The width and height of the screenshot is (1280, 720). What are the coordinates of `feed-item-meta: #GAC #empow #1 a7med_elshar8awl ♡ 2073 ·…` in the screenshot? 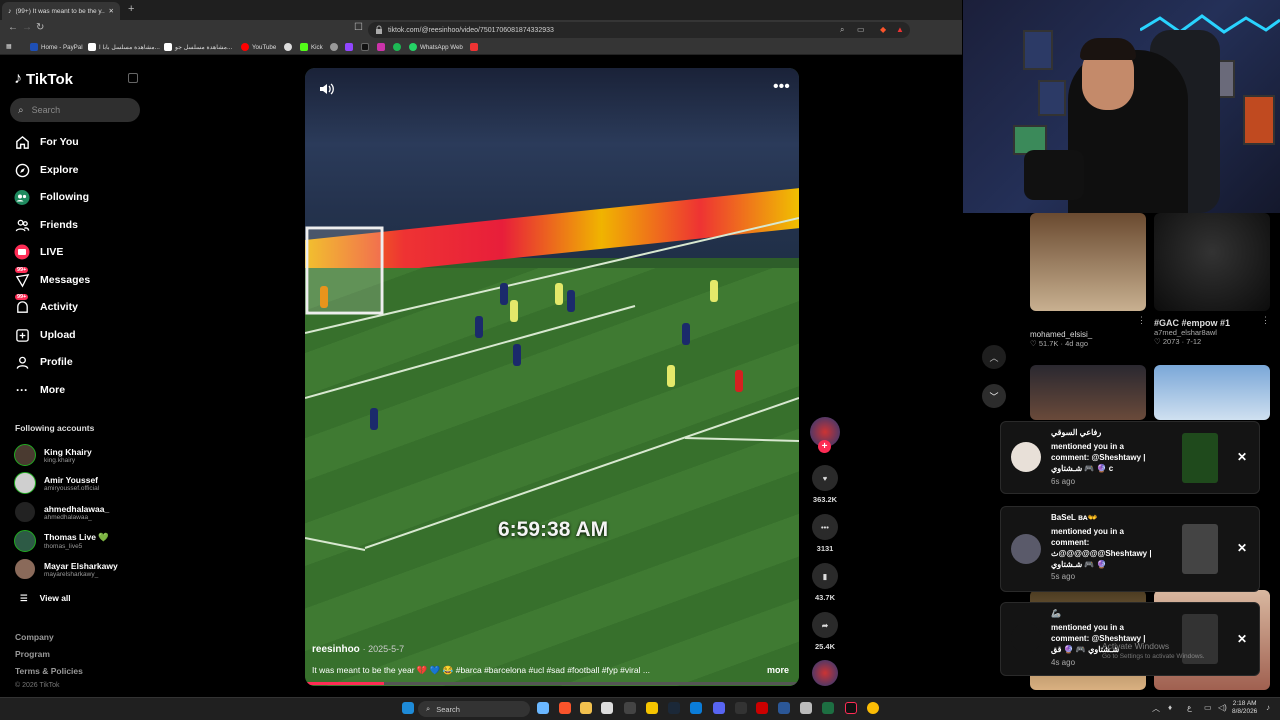 It's located at (1192, 332).